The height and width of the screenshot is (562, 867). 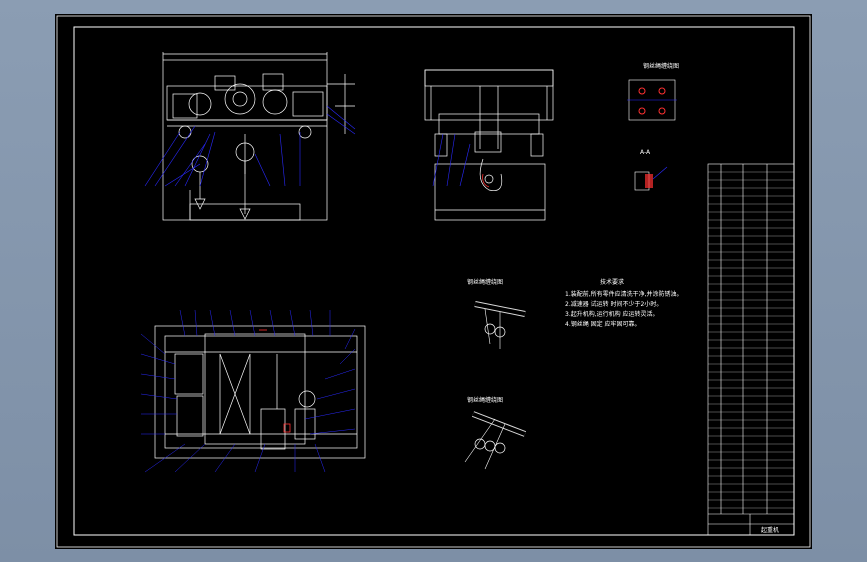 What do you see at coordinates (770, 530) in the screenshot?
I see `title-block-text: 起重机` at bounding box center [770, 530].